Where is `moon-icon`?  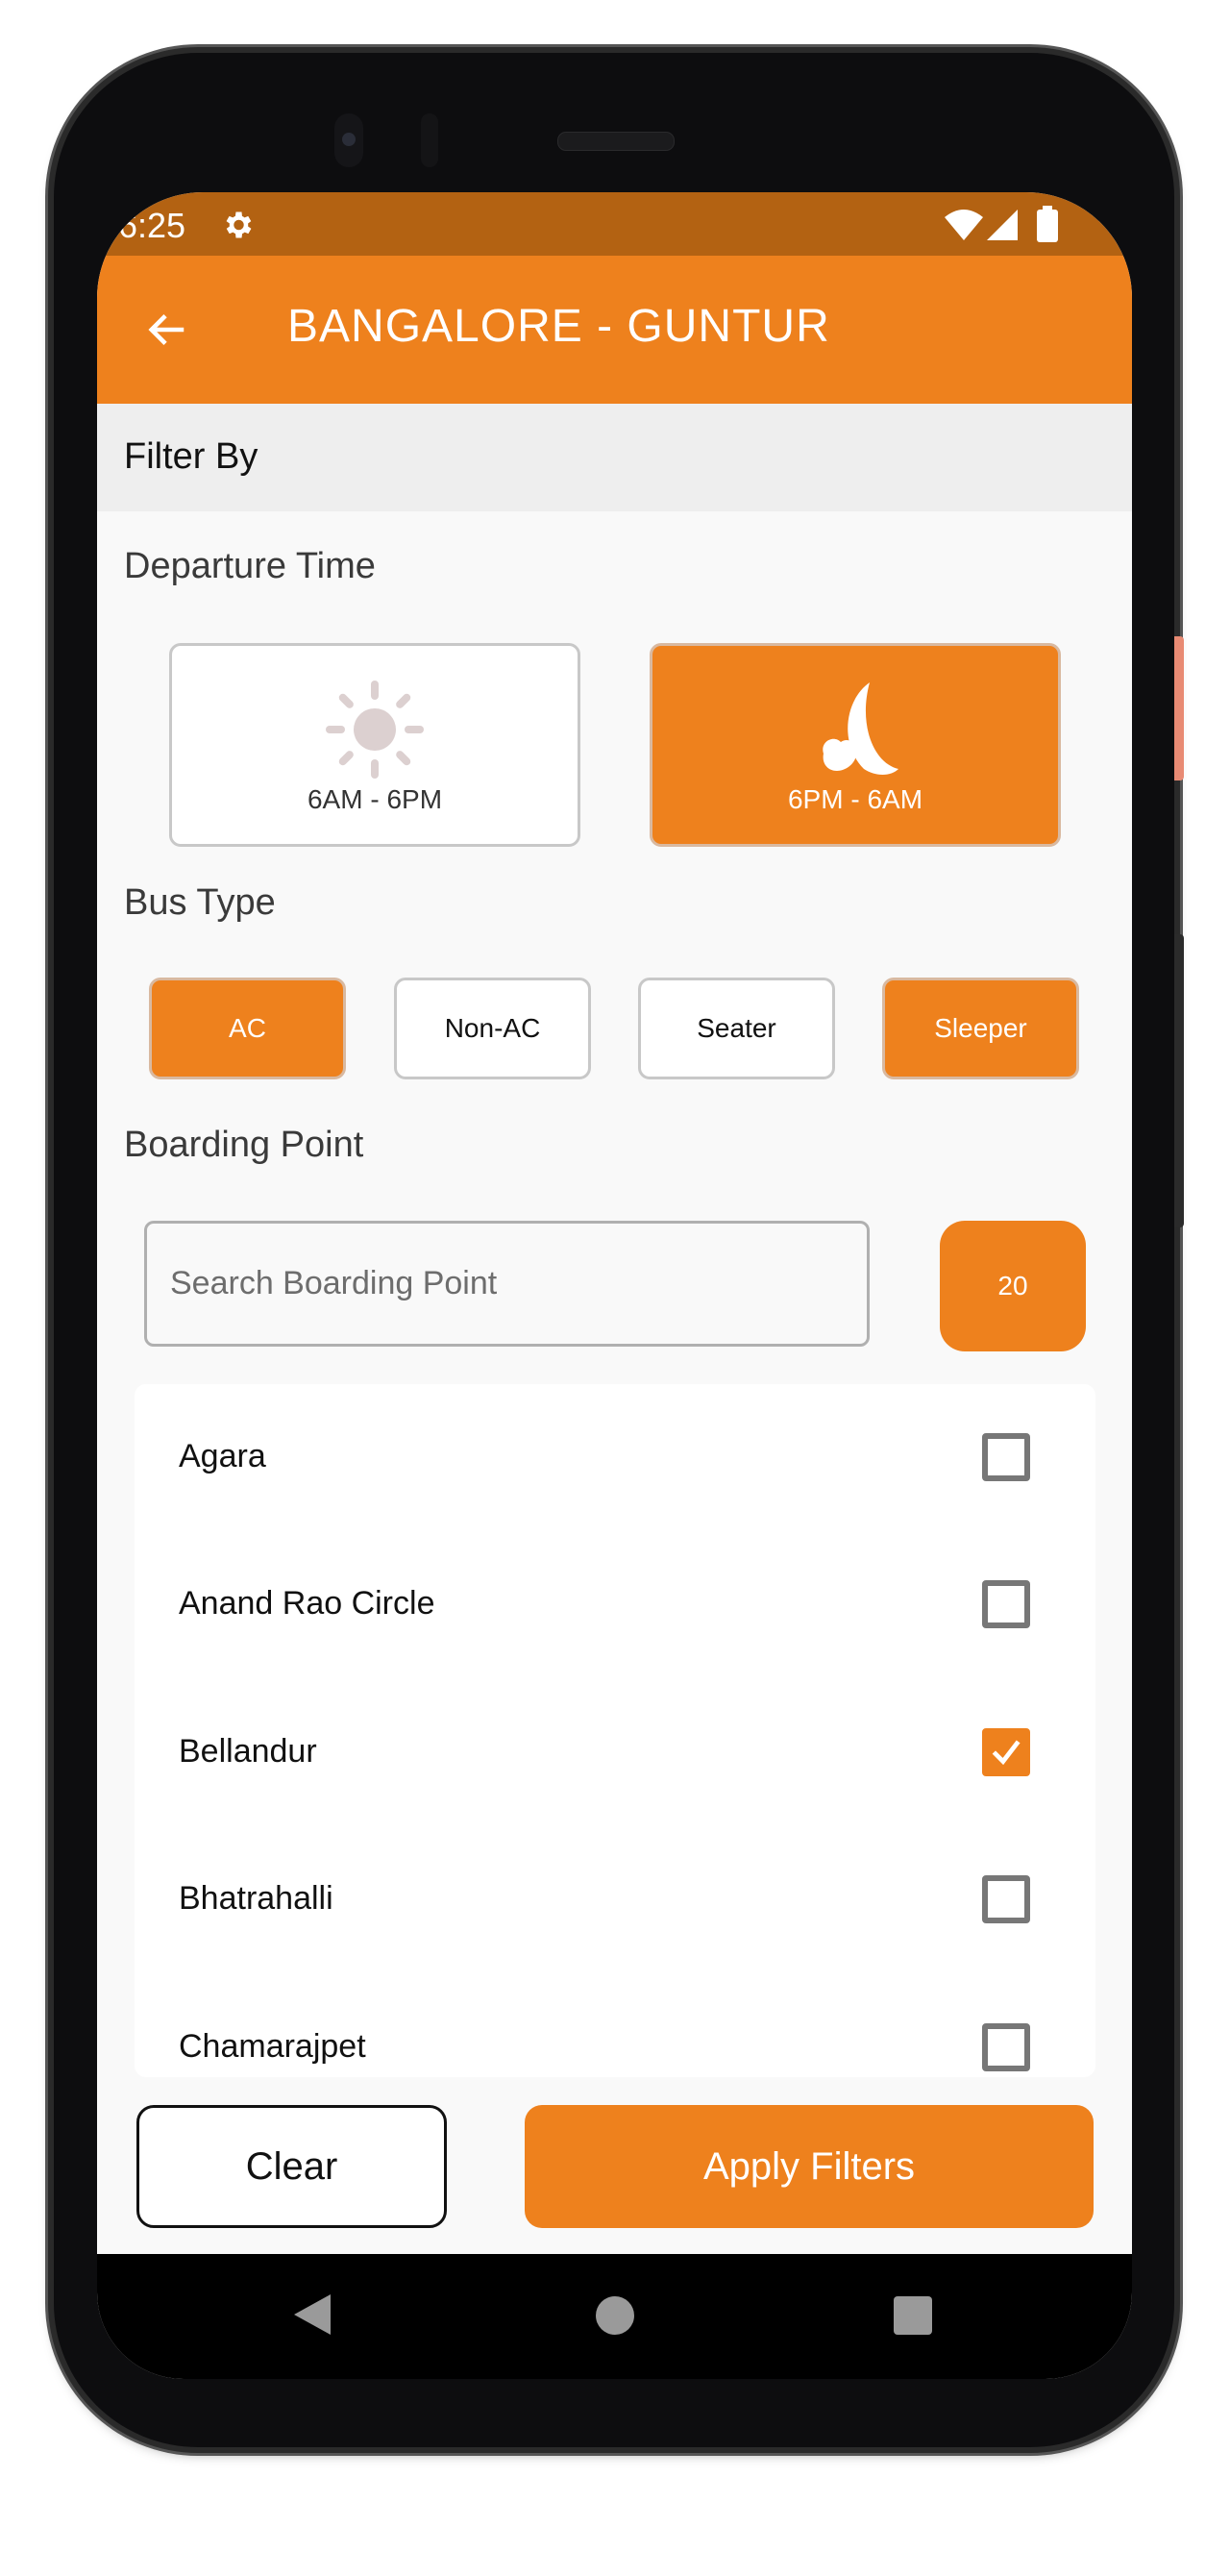
moon-icon is located at coordinates (861, 728).